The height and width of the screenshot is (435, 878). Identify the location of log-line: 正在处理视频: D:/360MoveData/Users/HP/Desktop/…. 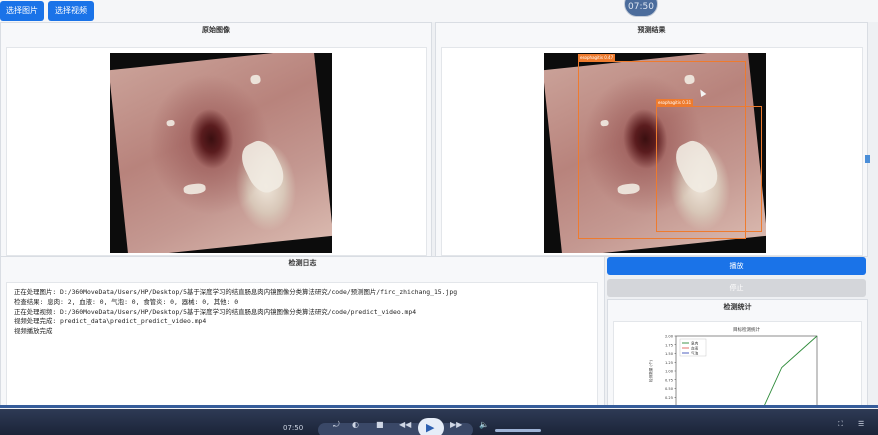
(215, 311).